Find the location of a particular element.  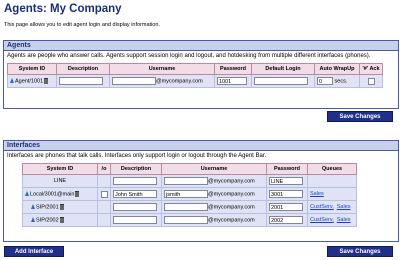

agent-domain: @mycompany.com is located at coordinates (179, 81).